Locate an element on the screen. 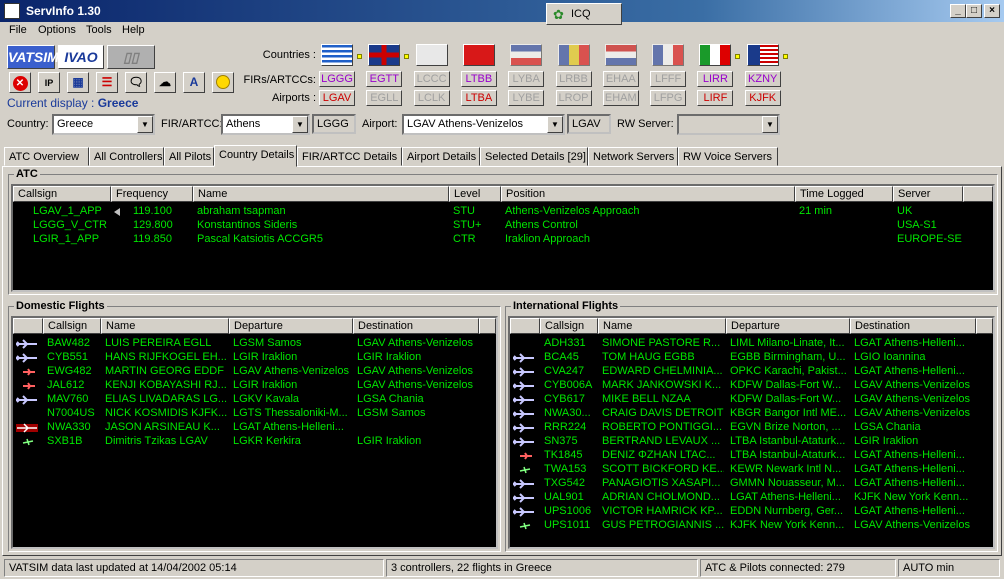 The width and height of the screenshot is (1004, 579). menu-file: File is located at coordinates (18, 30).